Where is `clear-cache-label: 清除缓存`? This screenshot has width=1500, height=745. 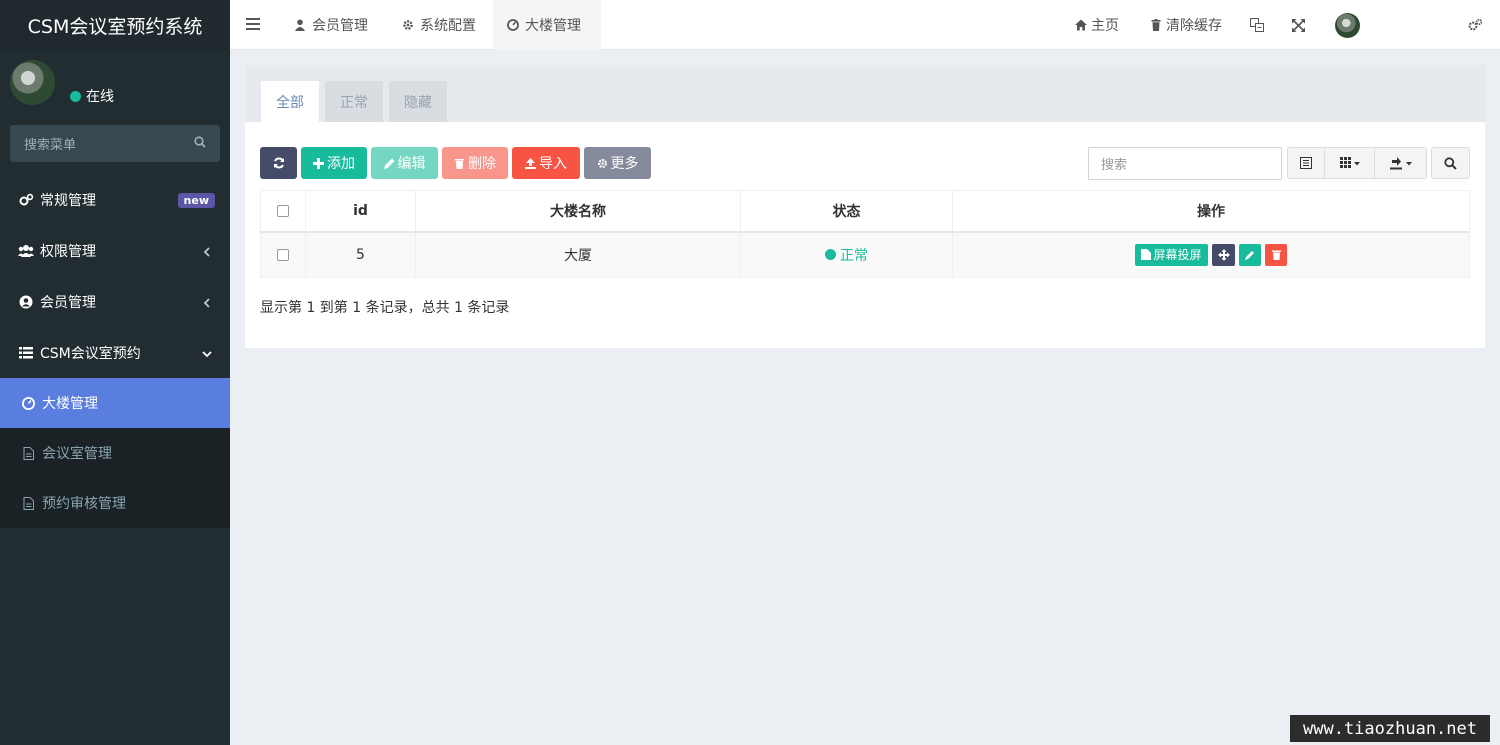 clear-cache-label: 清除缓存 is located at coordinates (1194, 26).